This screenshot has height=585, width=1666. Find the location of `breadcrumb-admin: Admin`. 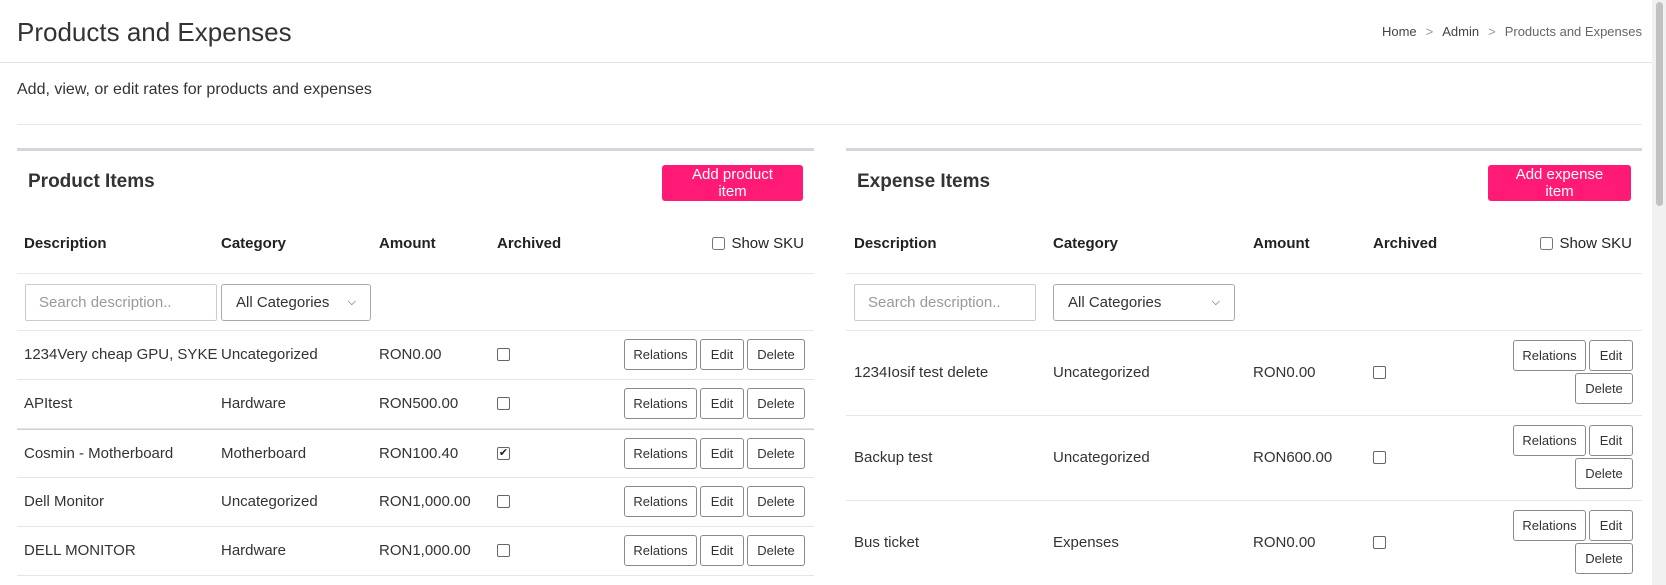

breadcrumb-admin: Admin is located at coordinates (1460, 31).